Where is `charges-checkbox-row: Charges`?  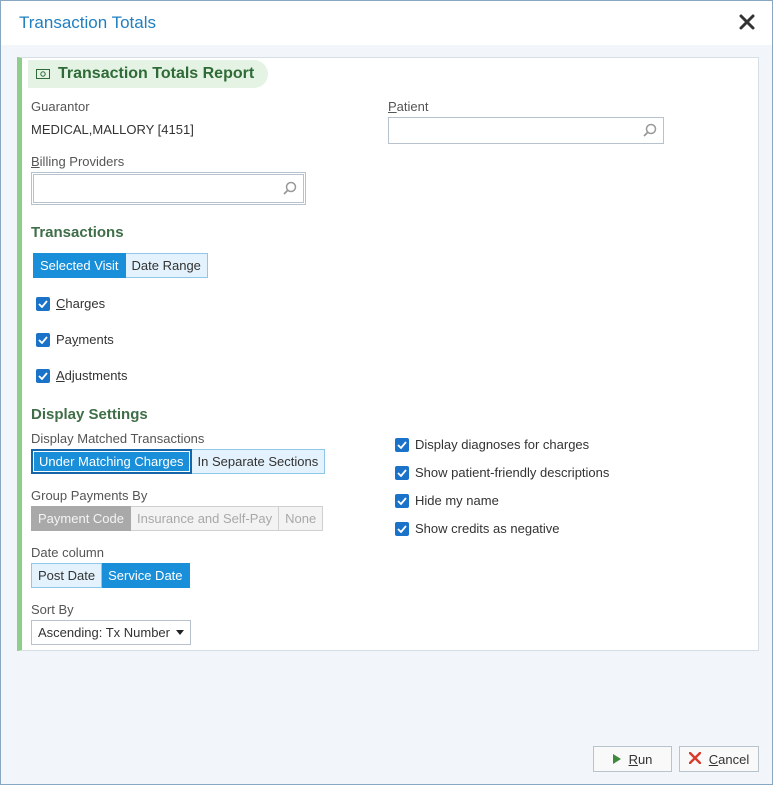
charges-checkbox-row: Charges is located at coordinates (70, 303).